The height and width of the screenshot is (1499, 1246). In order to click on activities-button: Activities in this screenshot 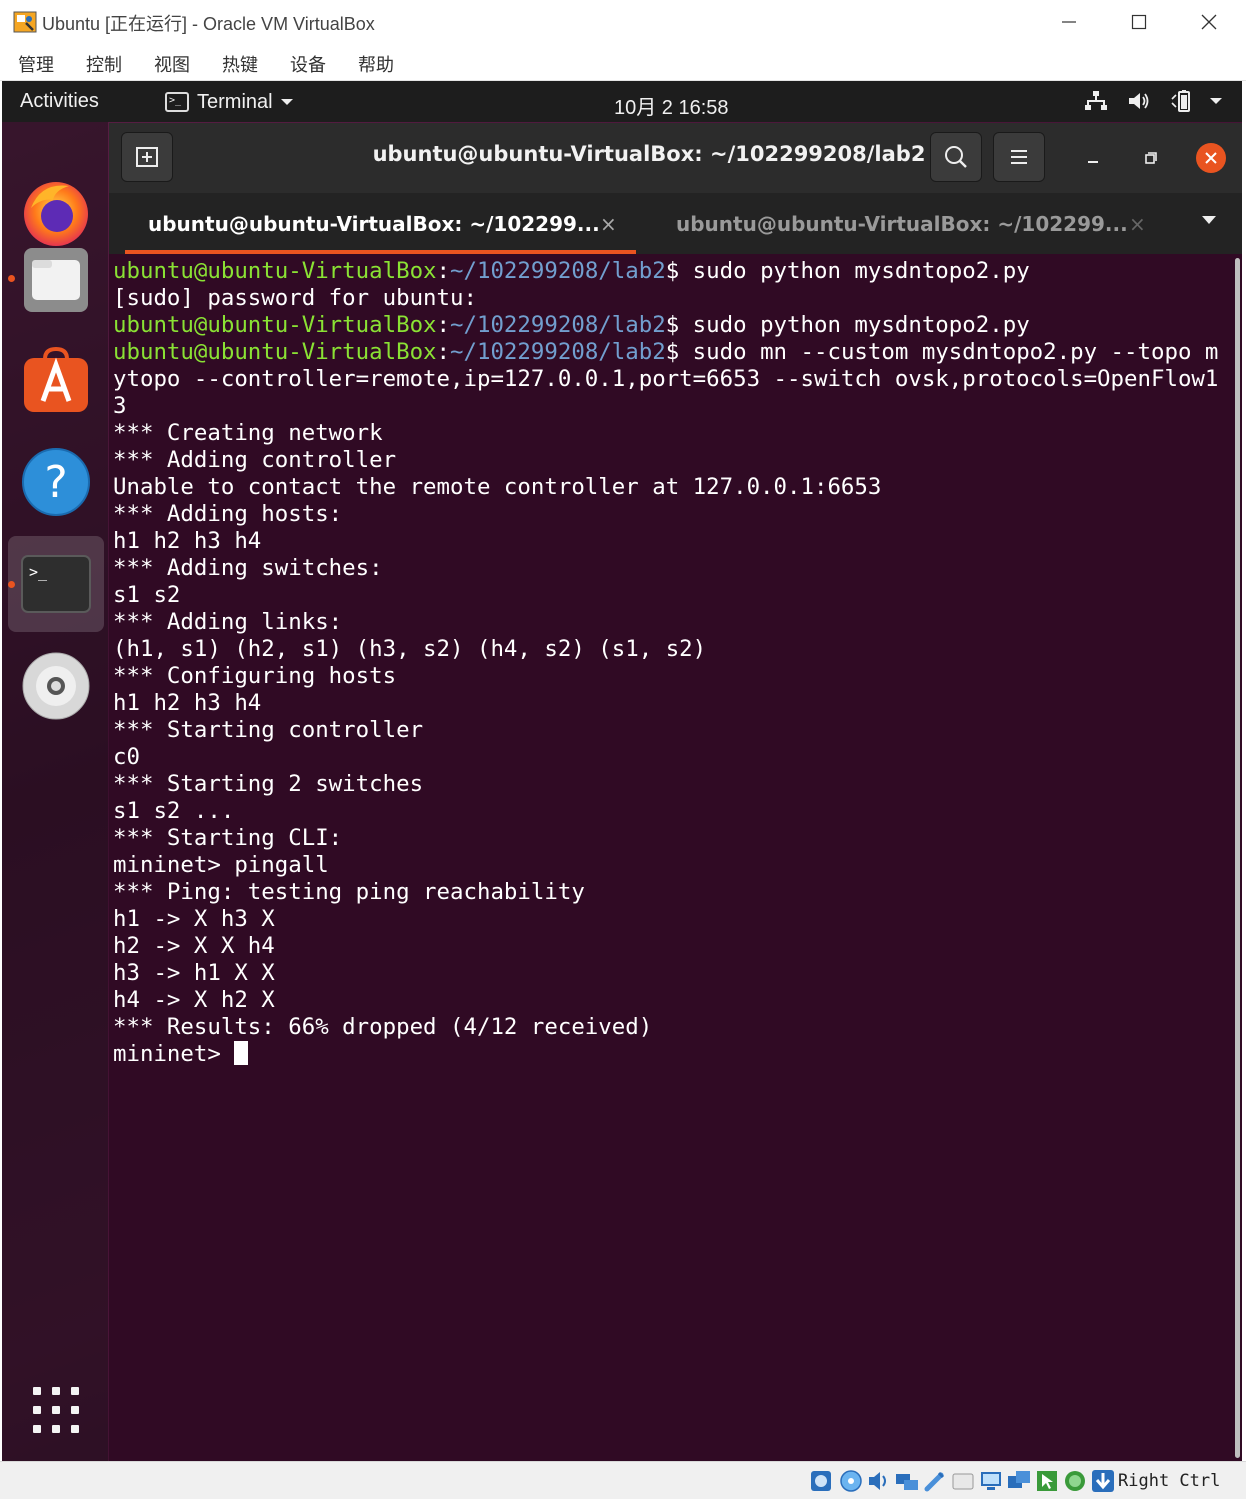, I will do `click(59, 101)`.